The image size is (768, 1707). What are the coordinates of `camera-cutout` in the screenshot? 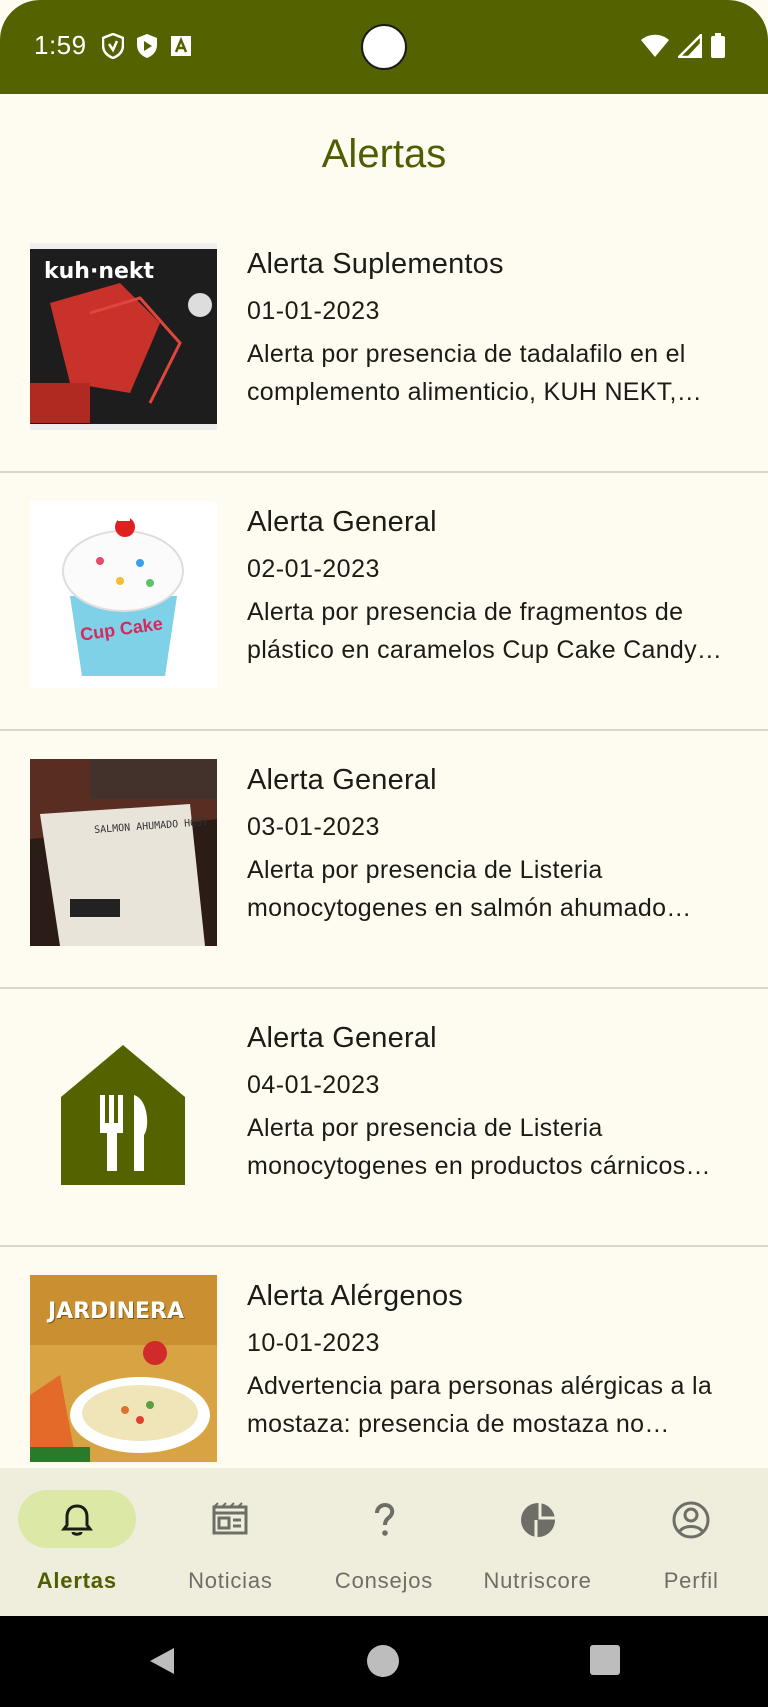 It's located at (384, 47).